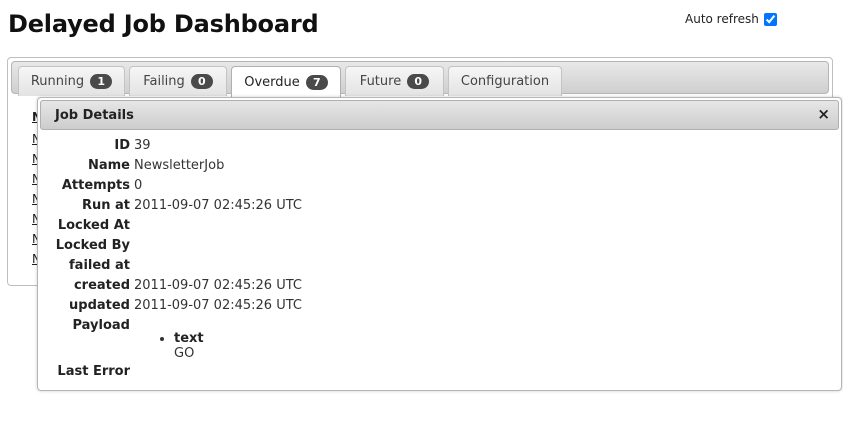 This screenshot has height=423, width=843. I want to click on created-value: 2011-09-07 02:45:26 UTC, so click(218, 285).